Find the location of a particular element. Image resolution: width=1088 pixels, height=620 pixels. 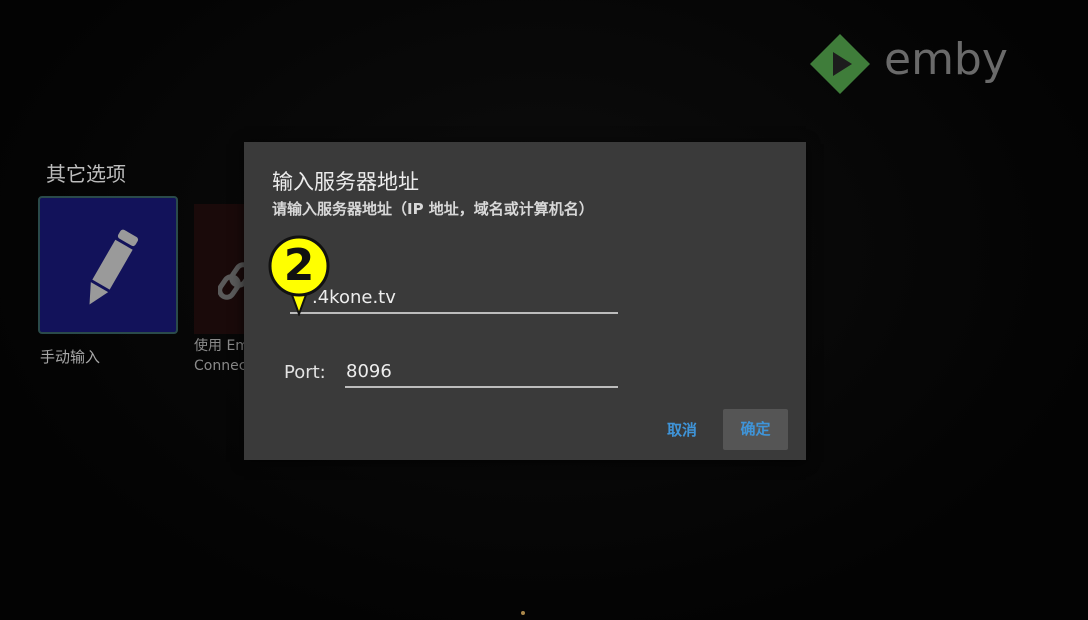

annotation-number: 2 is located at coordinates (299, 265).